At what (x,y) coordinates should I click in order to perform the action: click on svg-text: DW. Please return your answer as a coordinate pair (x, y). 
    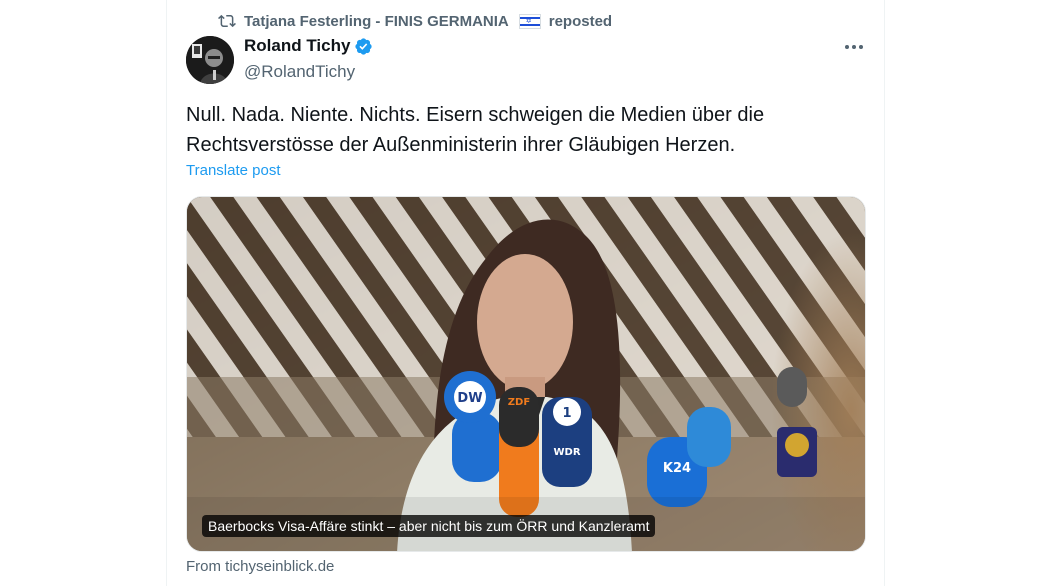
    Looking at the image, I should click on (469, 398).